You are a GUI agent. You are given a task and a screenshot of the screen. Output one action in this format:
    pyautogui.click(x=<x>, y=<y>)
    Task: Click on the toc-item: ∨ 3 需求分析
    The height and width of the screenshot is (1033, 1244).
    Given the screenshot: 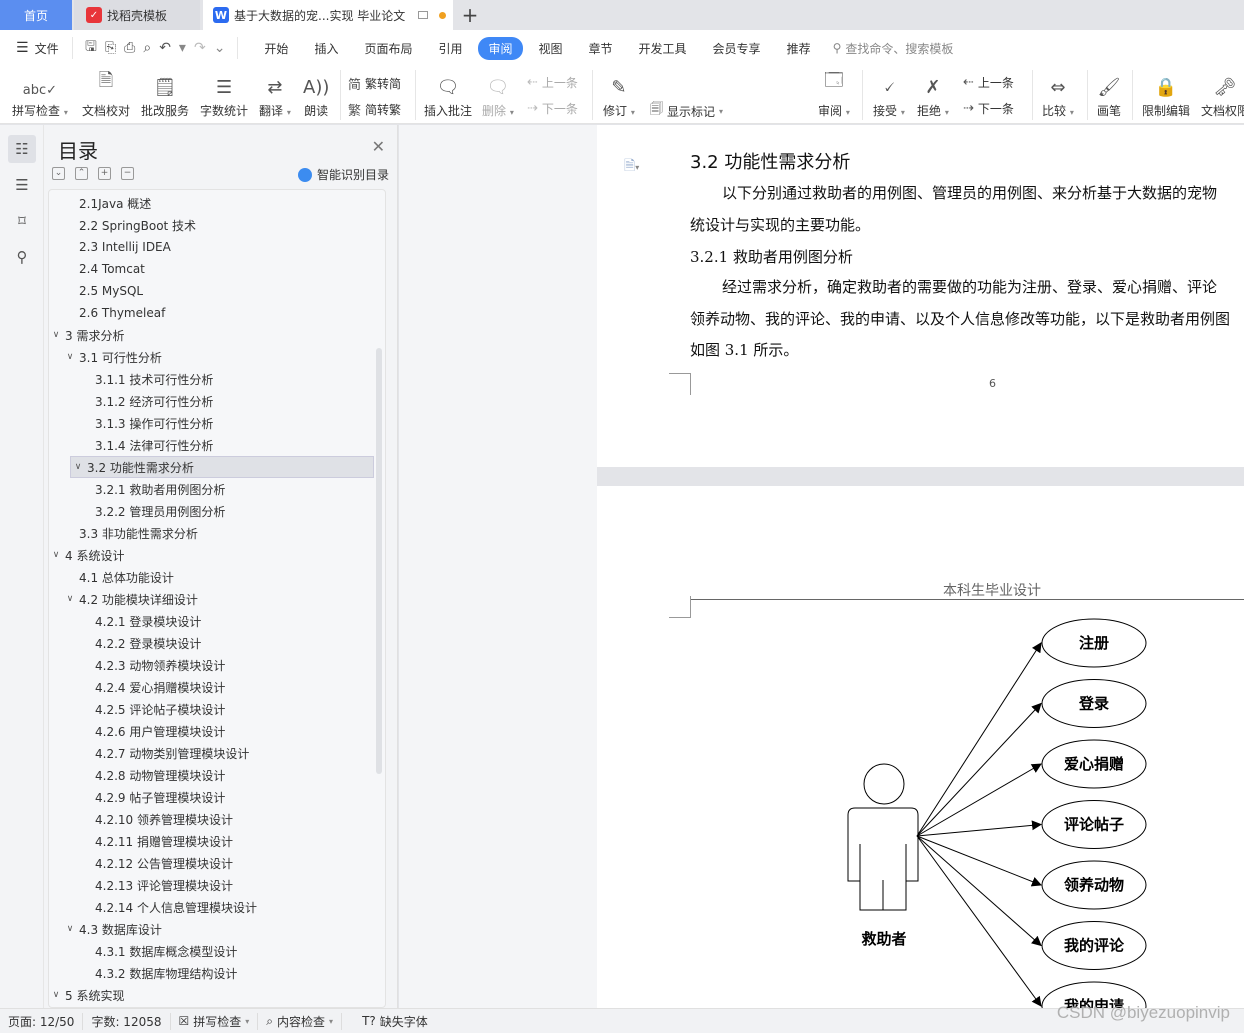 What is the action you would take?
    pyautogui.click(x=211, y=335)
    